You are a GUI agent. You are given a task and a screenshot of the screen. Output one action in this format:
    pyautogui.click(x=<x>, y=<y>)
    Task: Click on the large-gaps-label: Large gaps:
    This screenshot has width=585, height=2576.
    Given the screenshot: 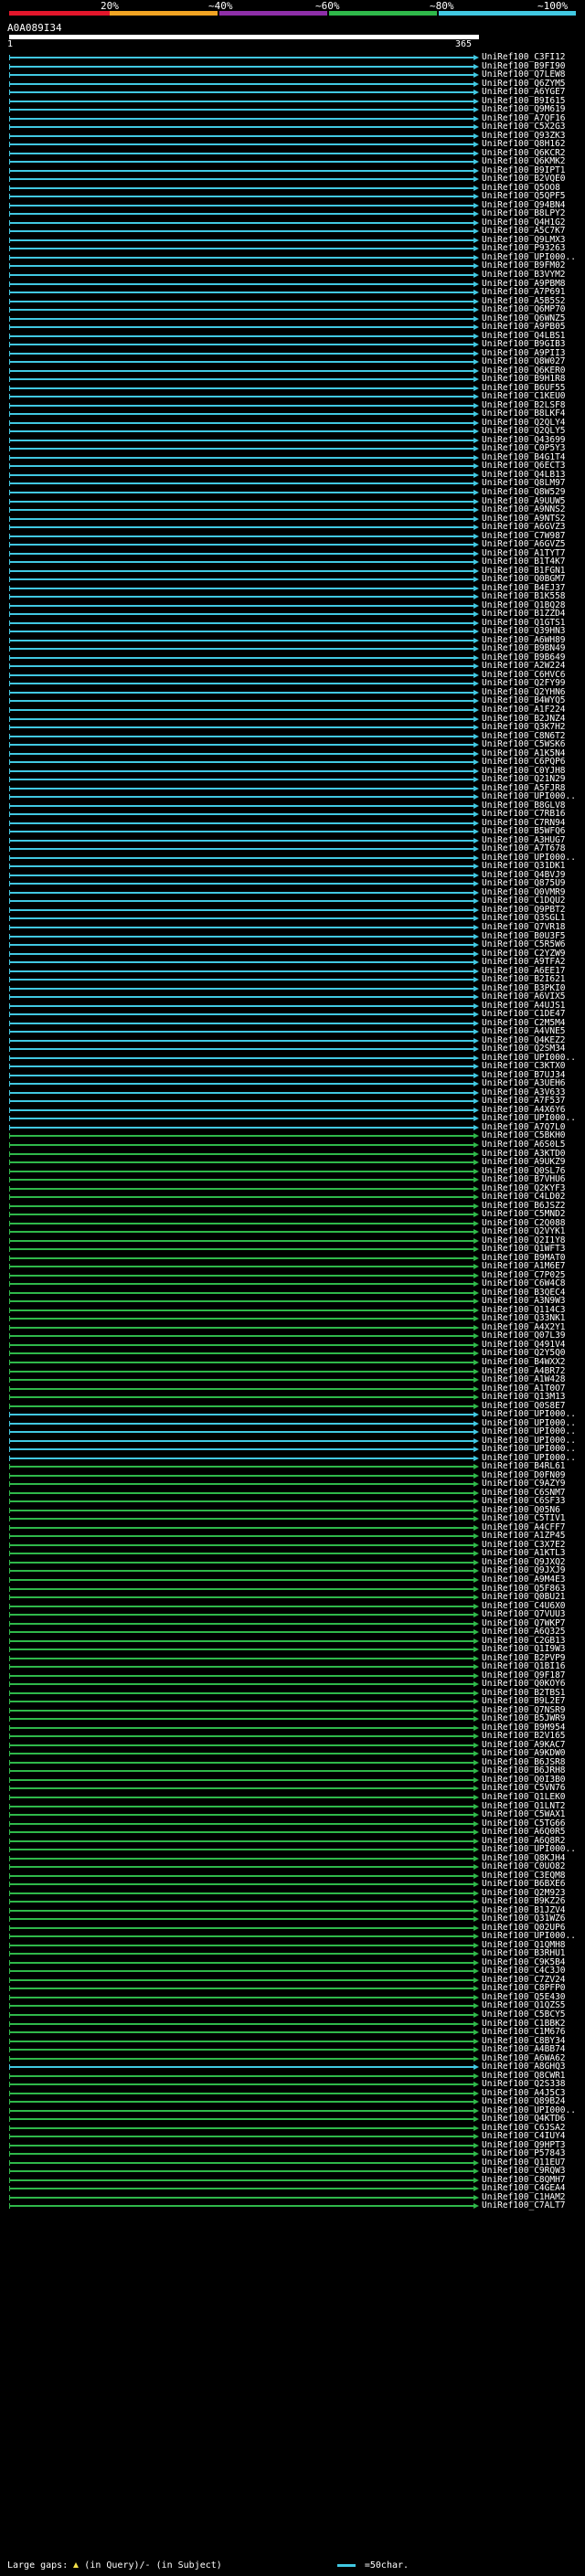 What is the action you would take?
    pyautogui.click(x=38, y=2565)
    